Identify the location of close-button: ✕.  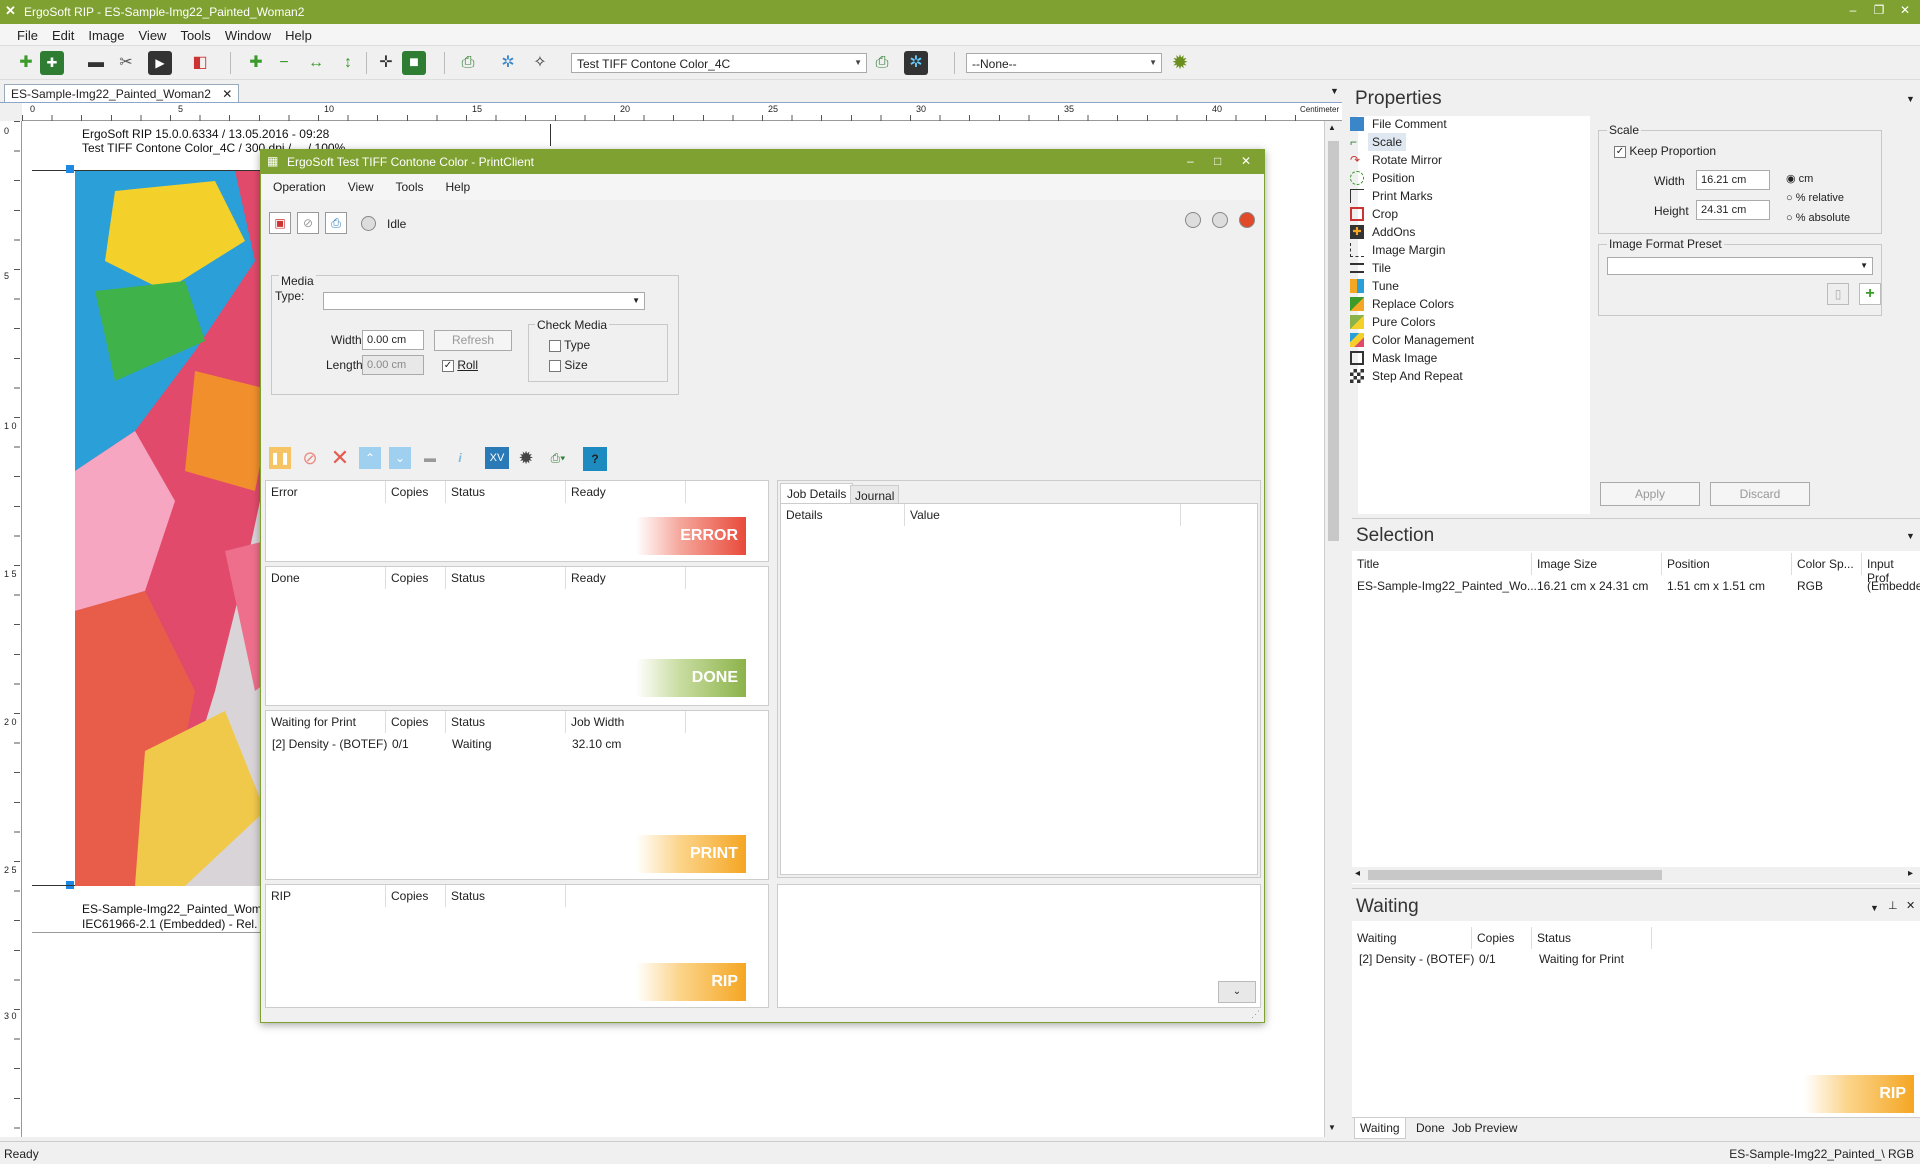
(1905, 12).